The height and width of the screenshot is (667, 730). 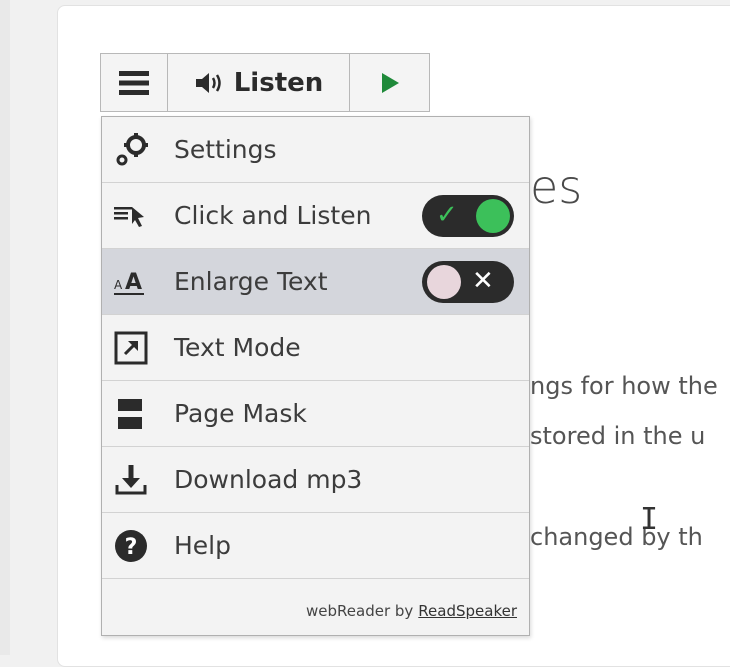 I want to click on readspeaker-link: ReadSpeaker, so click(x=467, y=611).